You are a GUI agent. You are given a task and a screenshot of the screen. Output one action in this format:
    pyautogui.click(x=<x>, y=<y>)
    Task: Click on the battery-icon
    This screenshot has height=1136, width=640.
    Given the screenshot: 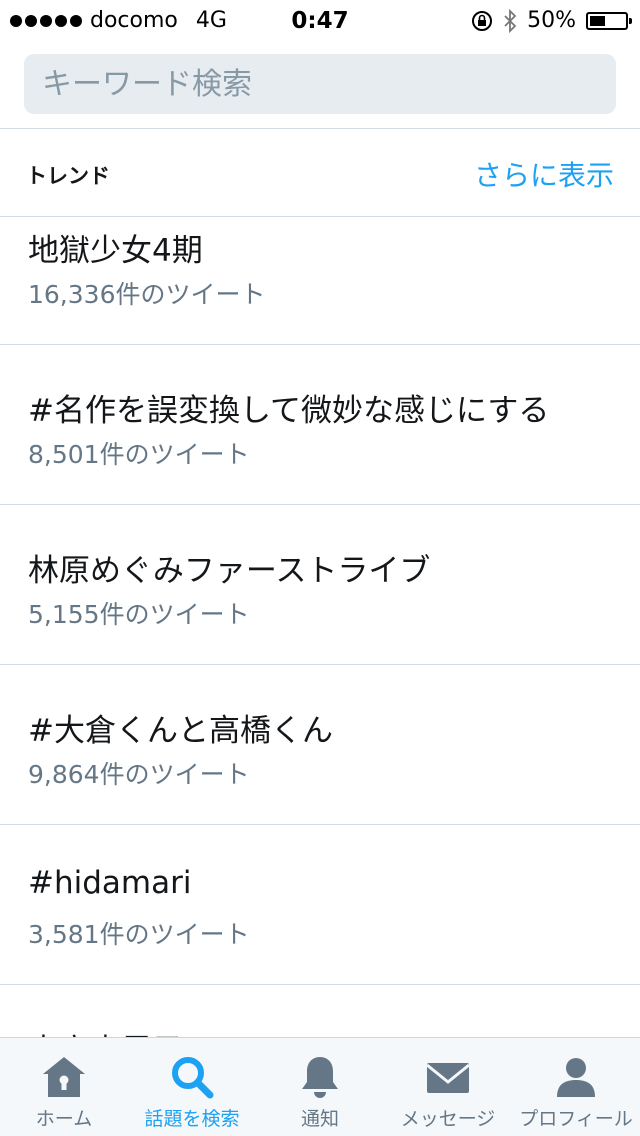 What is the action you would take?
    pyautogui.click(x=609, y=20)
    